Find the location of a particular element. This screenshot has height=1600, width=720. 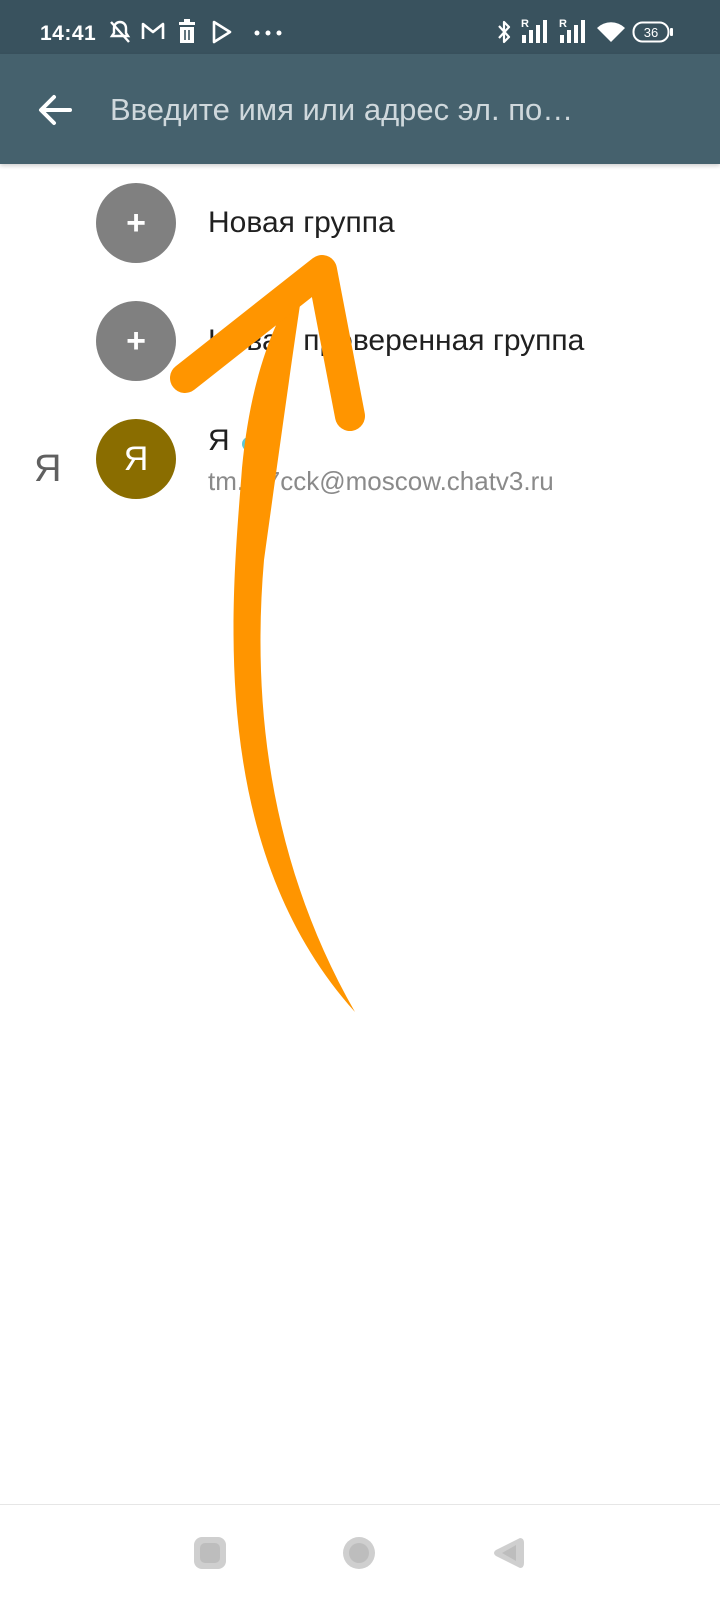

back-button is located at coordinates (56, 110).